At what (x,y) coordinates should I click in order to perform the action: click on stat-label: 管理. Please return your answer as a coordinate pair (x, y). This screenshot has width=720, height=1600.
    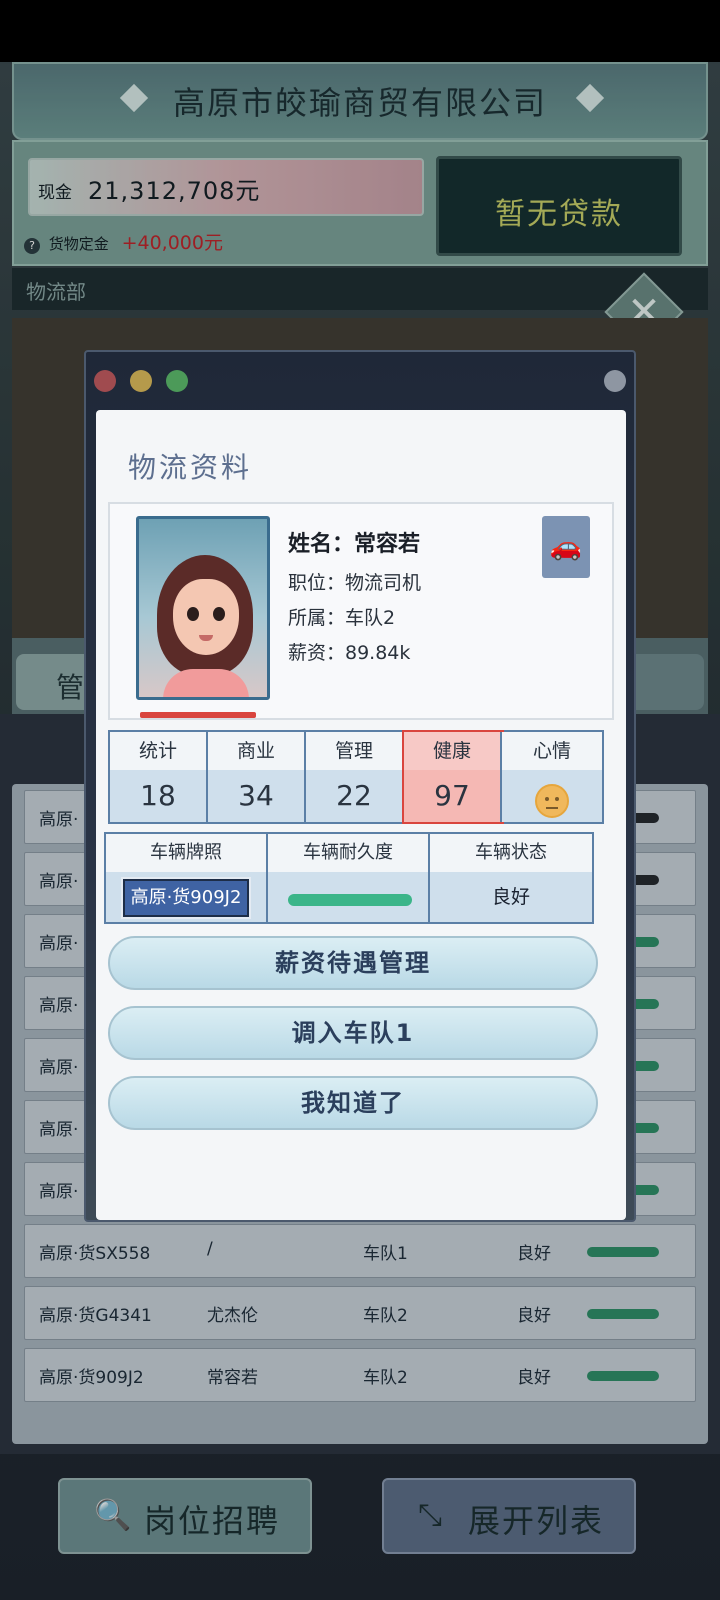
    Looking at the image, I should click on (354, 751).